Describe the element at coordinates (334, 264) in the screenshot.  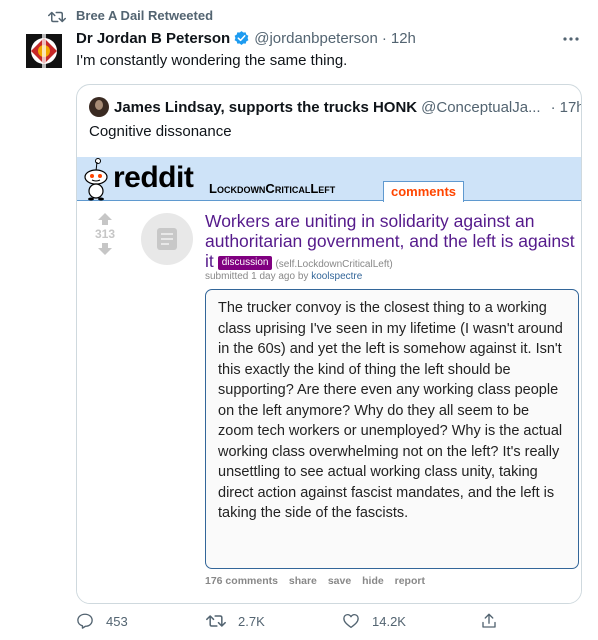
I see `post-domain: (self.LockdownCriticalLeft)` at that location.